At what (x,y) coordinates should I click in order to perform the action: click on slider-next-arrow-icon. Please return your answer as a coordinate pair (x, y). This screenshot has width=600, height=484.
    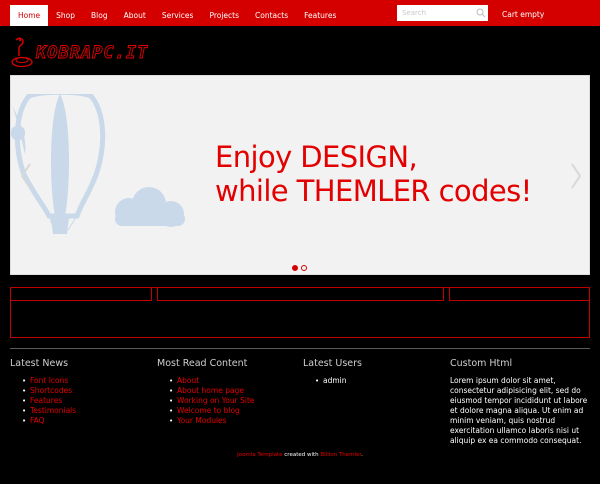
    Looking at the image, I should click on (576, 176).